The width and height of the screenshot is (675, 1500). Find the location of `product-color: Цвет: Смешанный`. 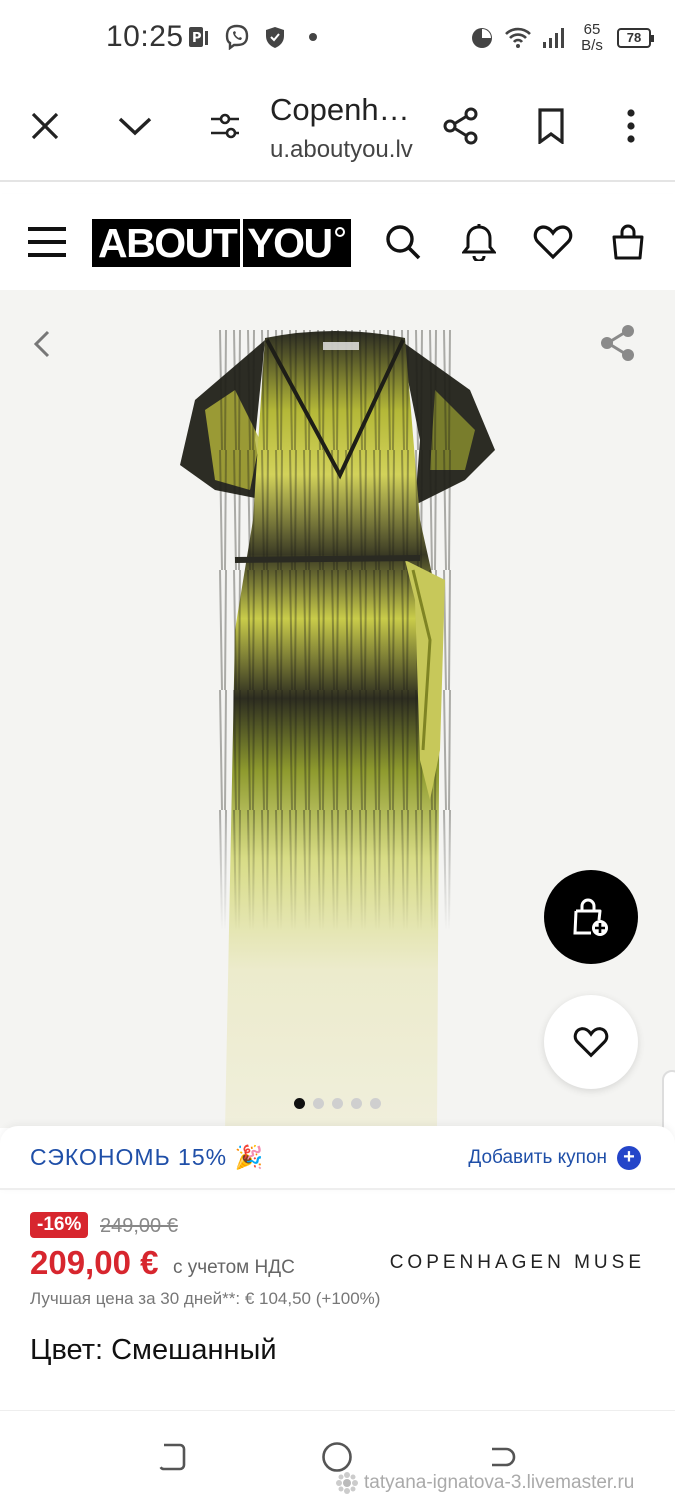

product-color: Цвет: Смешанный is located at coordinates (153, 1350).